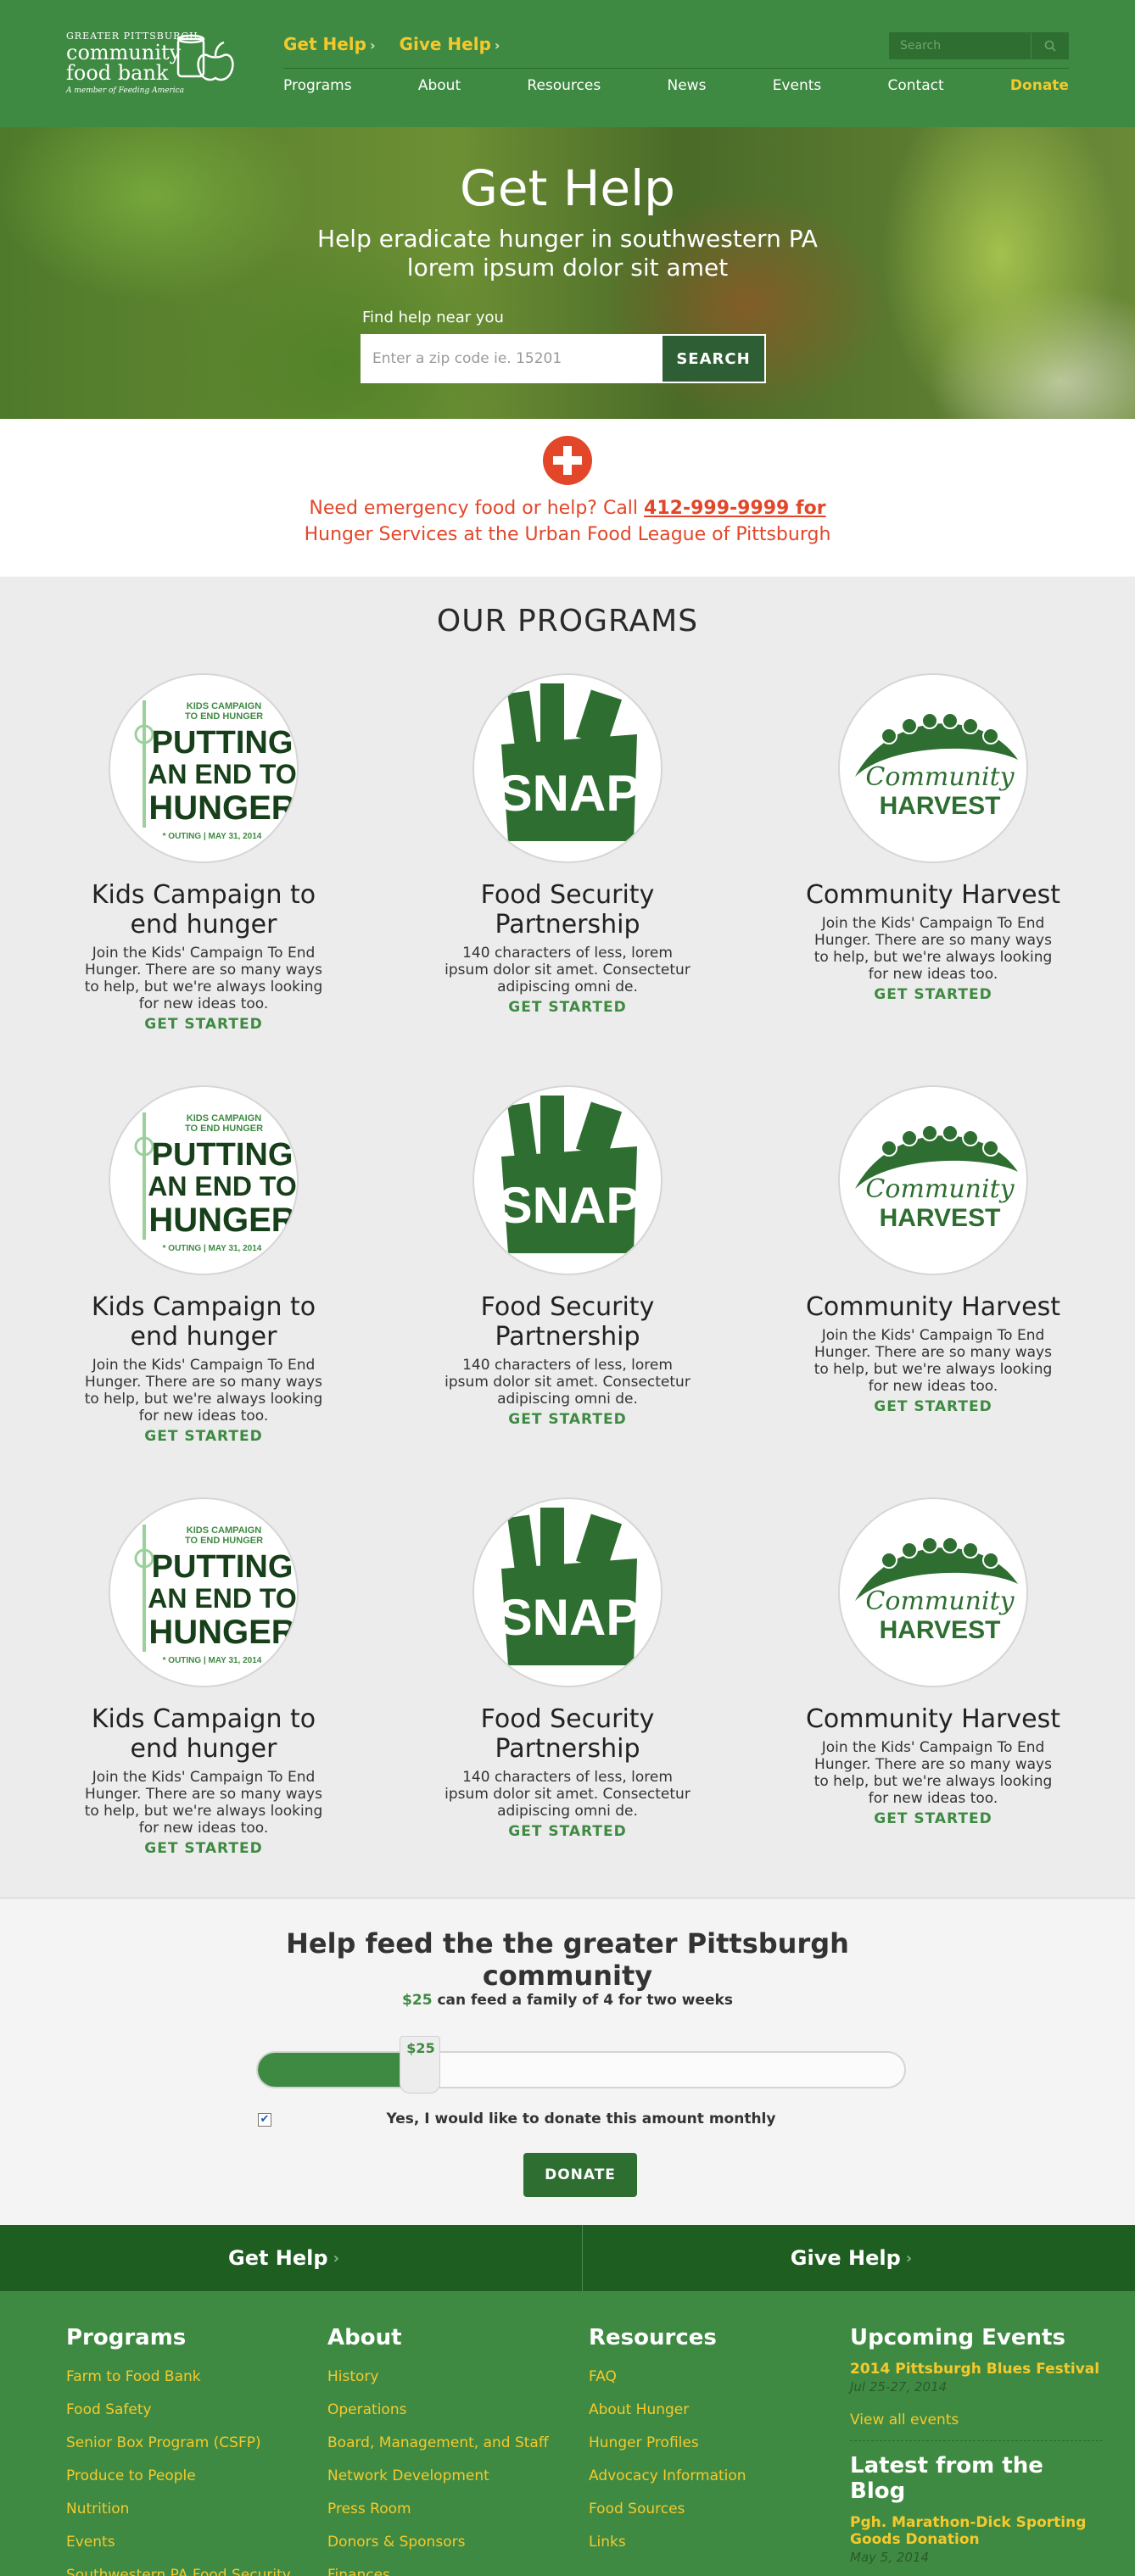 This screenshot has height=2576, width=1135. I want to click on kids-logo-line4: AN END TO, so click(222, 774).